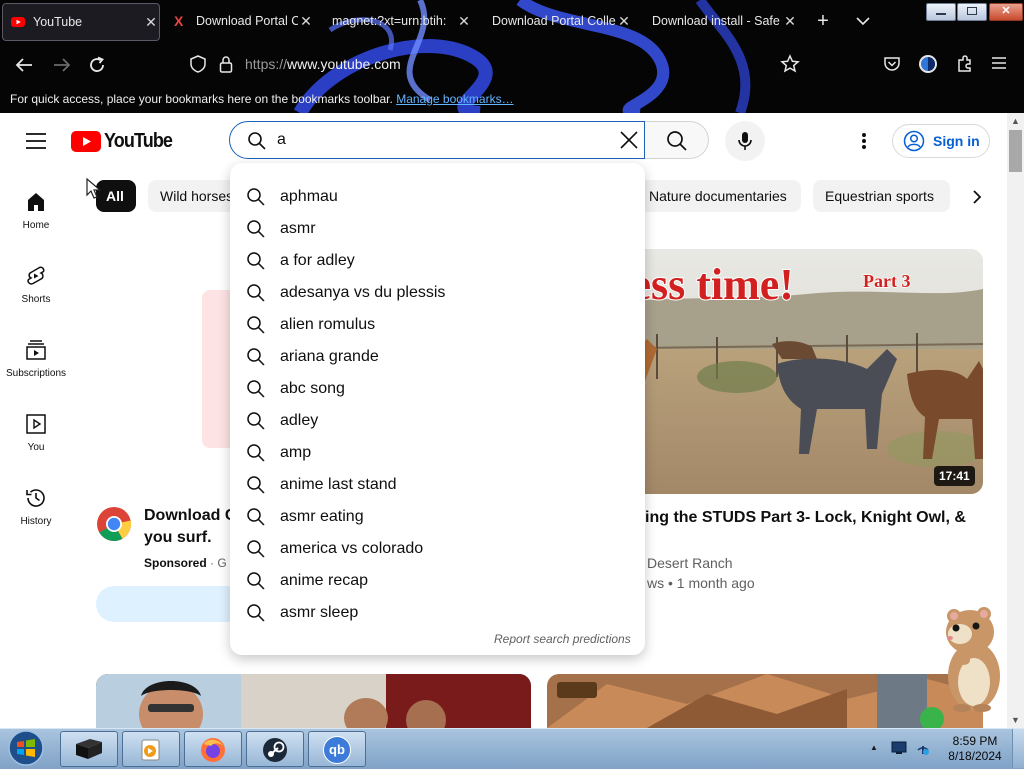  What do you see at coordinates (892, 64) in the screenshot?
I see `pocket-icon` at bounding box center [892, 64].